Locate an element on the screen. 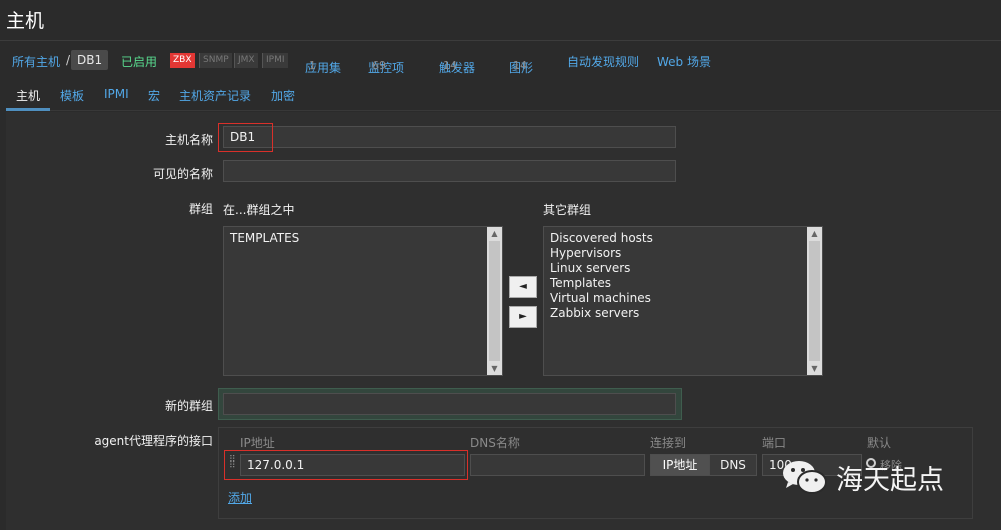 This screenshot has height=530, width=1001. new-group-label: 新的群组 is located at coordinates (188, 406).